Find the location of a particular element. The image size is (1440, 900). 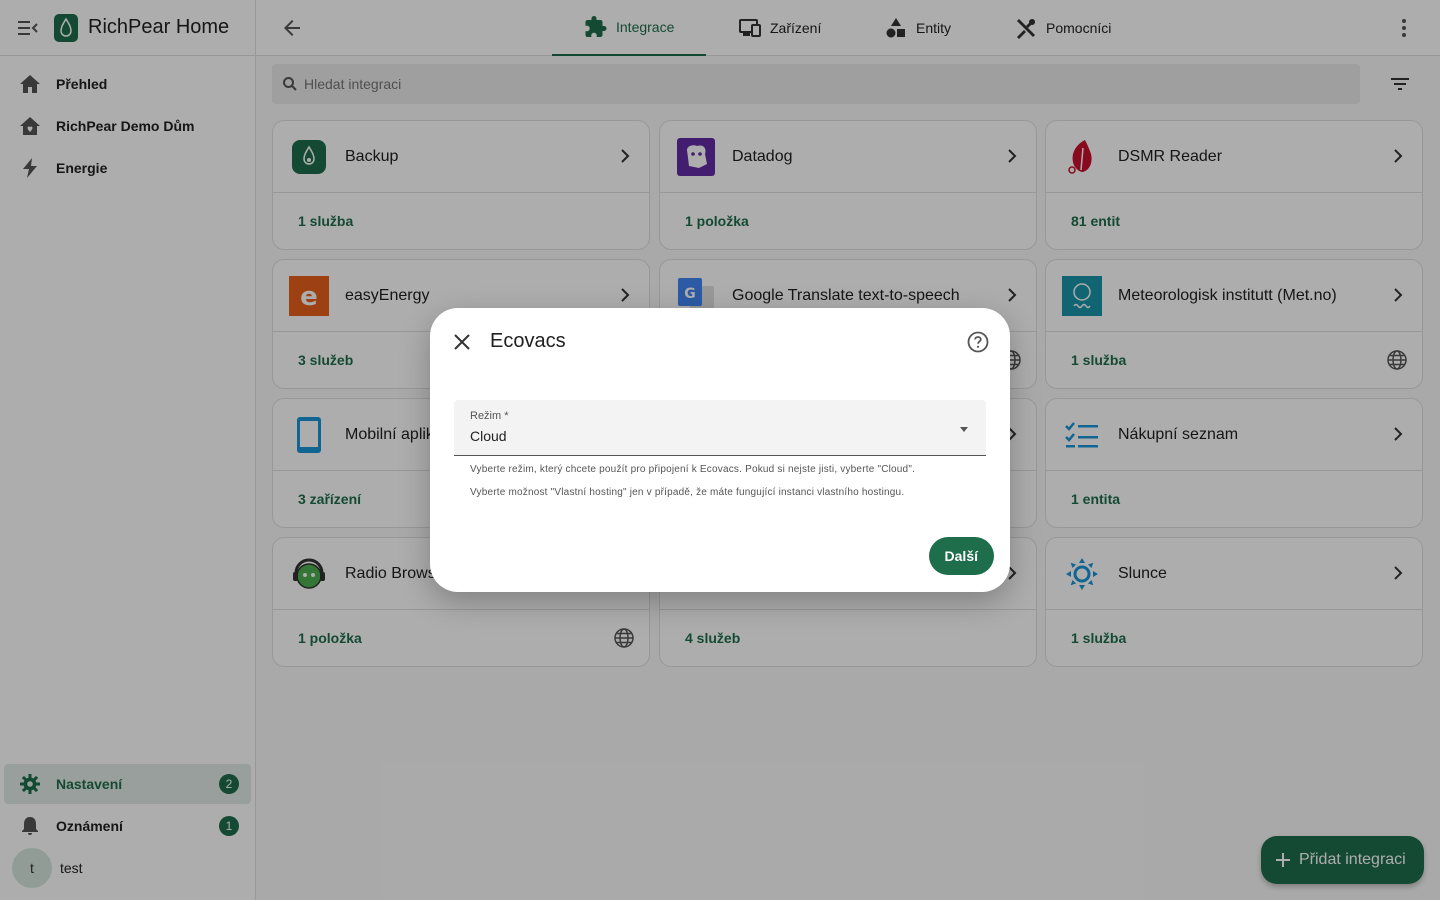

close-icon is located at coordinates (462, 342).